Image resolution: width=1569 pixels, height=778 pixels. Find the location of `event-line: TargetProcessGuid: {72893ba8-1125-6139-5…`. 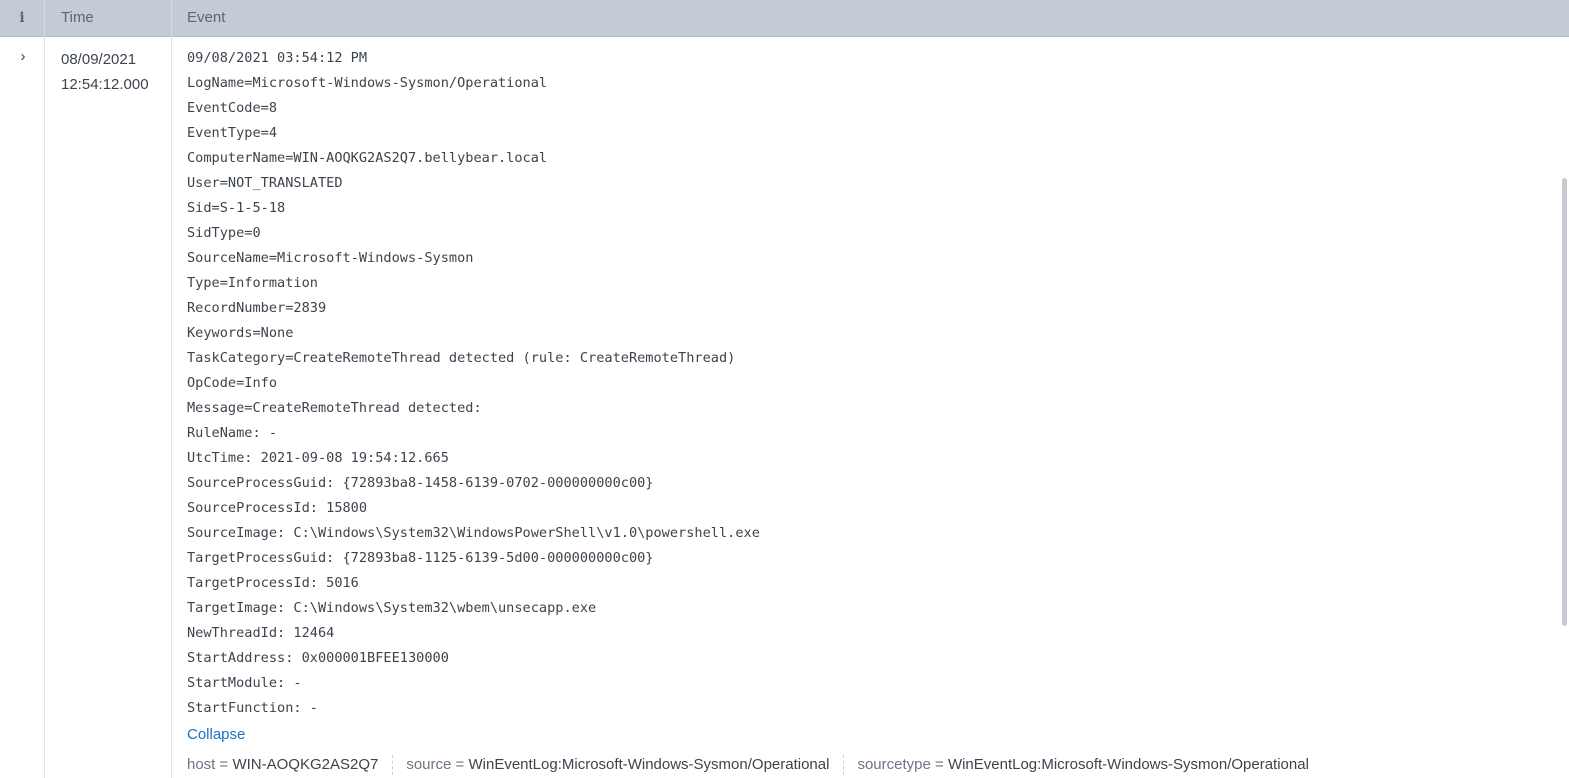

event-line: TargetProcessGuid: {72893ba8-1125-6139-5… is located at coordinates (420, 558).